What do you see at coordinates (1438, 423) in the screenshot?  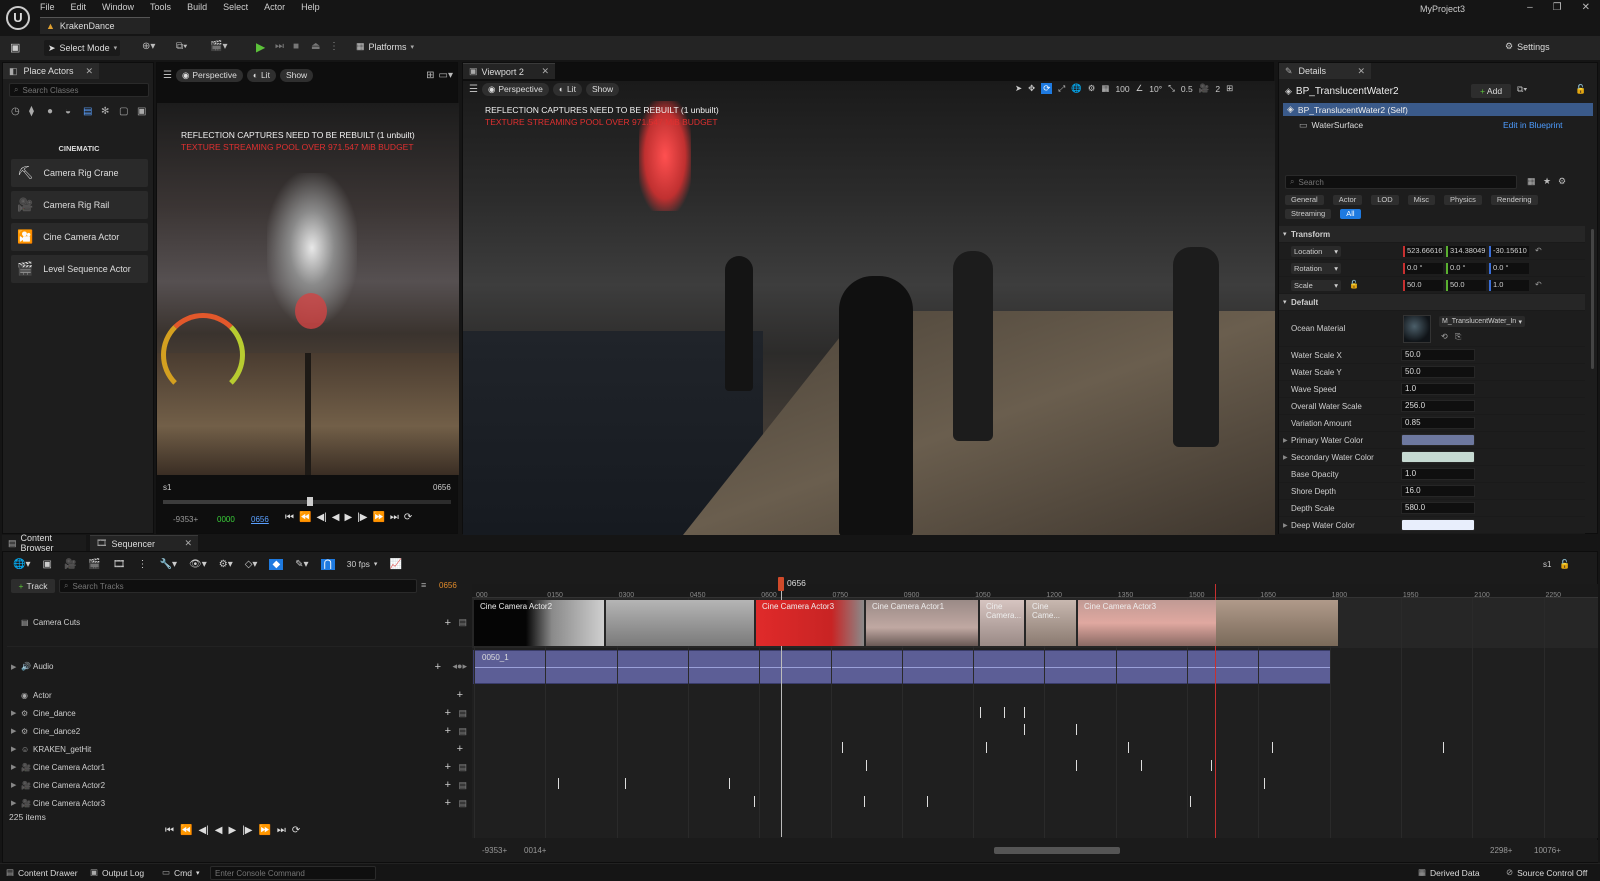 I see `property-value: 0.85` at bounding box center [1438, 423].